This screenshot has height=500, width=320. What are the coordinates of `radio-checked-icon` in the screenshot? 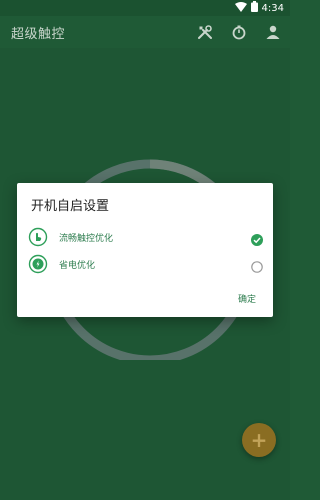 It's located at (257, 238).